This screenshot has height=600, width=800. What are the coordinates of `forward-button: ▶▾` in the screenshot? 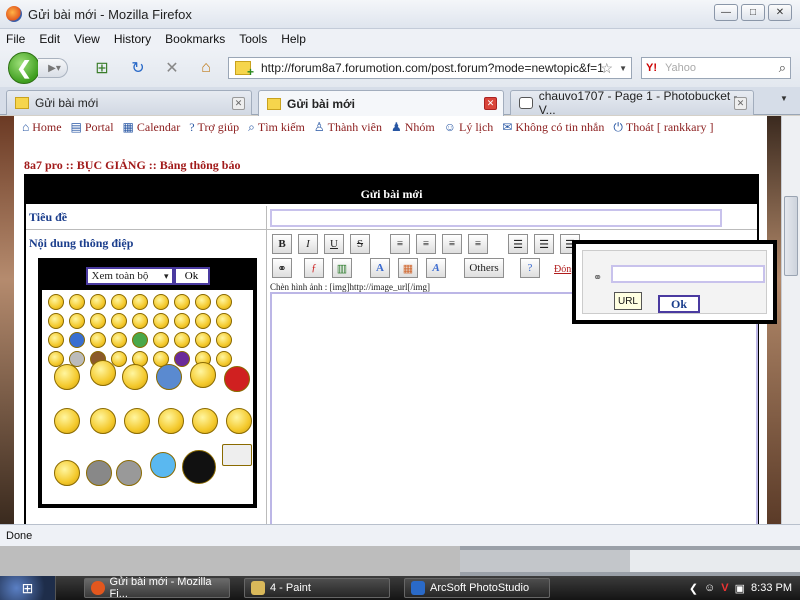 It's located at (53, 68).